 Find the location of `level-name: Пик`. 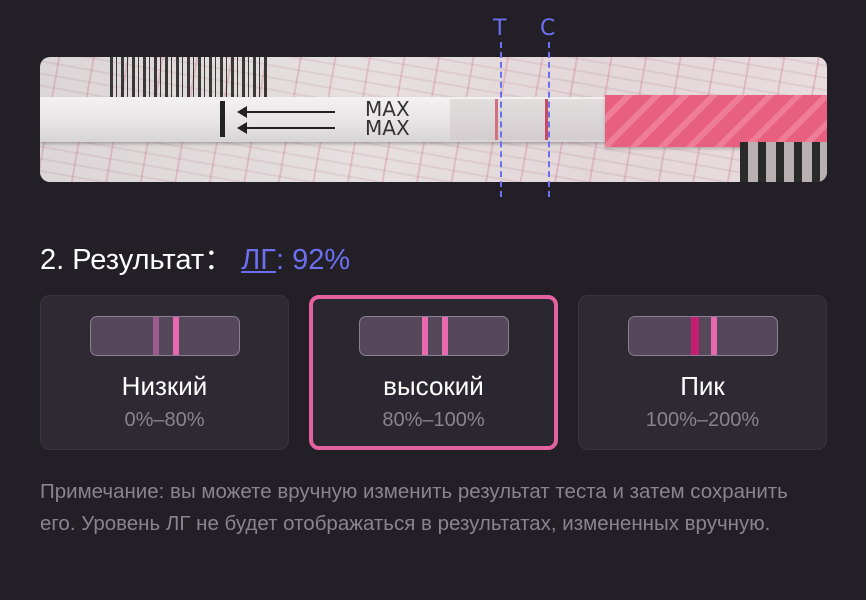

level-name: Пик is located at coordinates (702, 386).